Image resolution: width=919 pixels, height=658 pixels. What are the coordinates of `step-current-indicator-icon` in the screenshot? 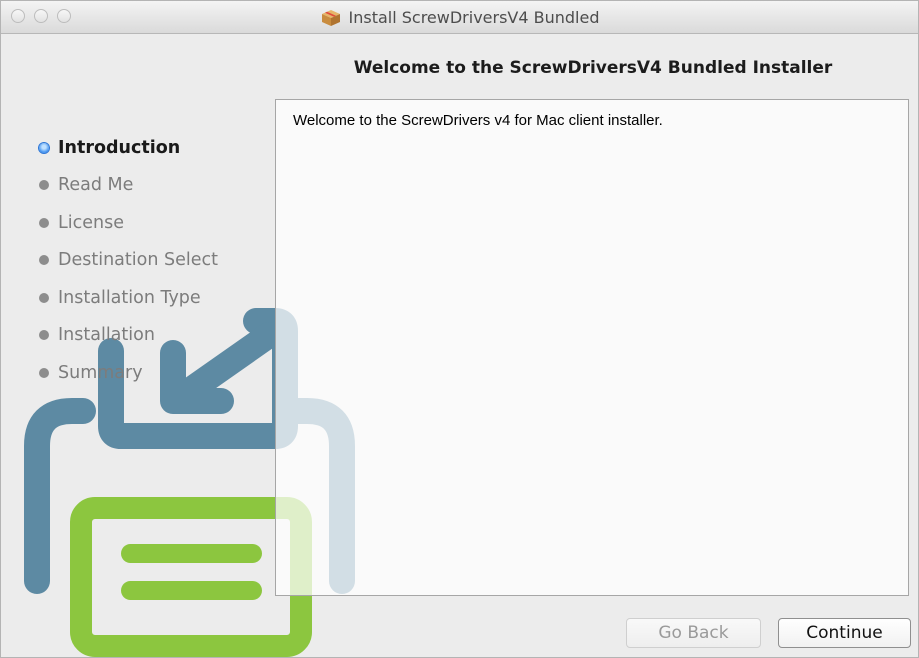 It's located at (44, 147).